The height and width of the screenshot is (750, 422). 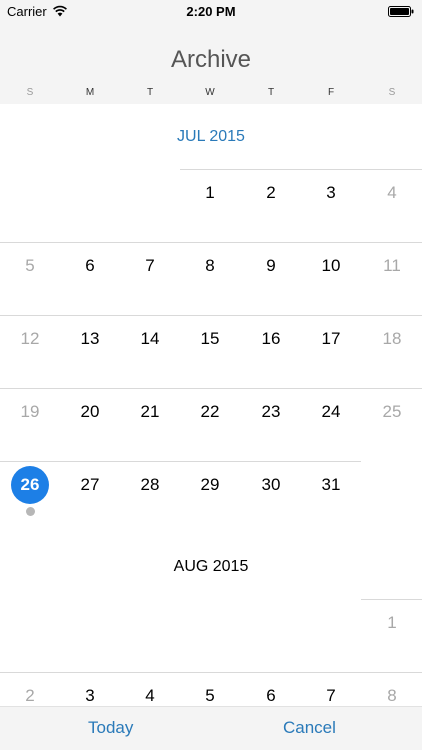 What do you see at coordinates (30, 511) in the screenshot?
I see `event-indicator-dot` at bounding box center [30, 511].